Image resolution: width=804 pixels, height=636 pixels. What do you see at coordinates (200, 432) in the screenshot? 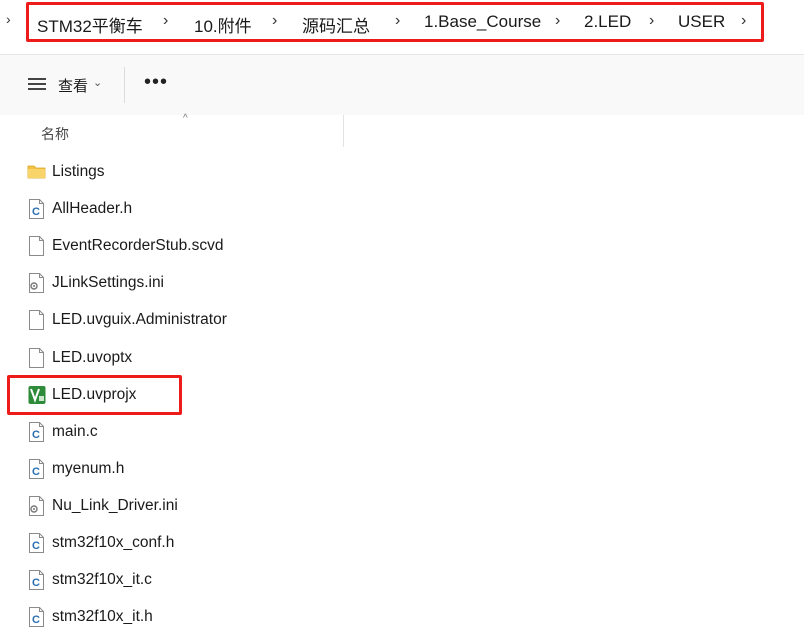
I see `file-row: Cmain.c` at bounding box center [200, 432].